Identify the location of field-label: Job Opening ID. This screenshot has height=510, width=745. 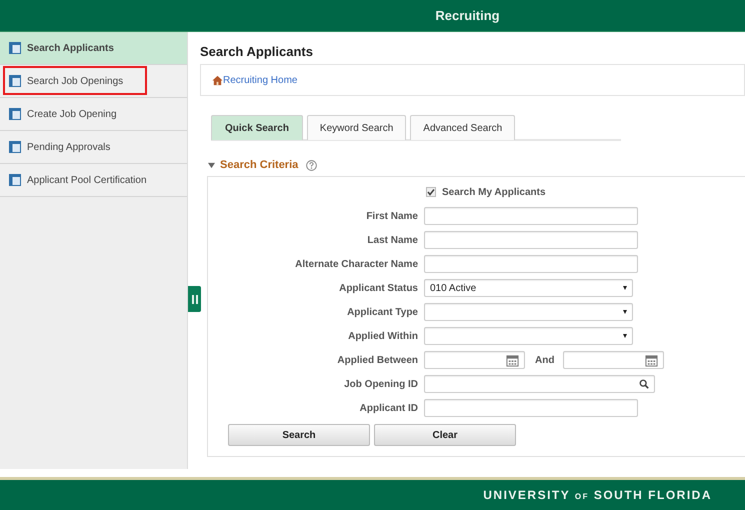
(381, 384).